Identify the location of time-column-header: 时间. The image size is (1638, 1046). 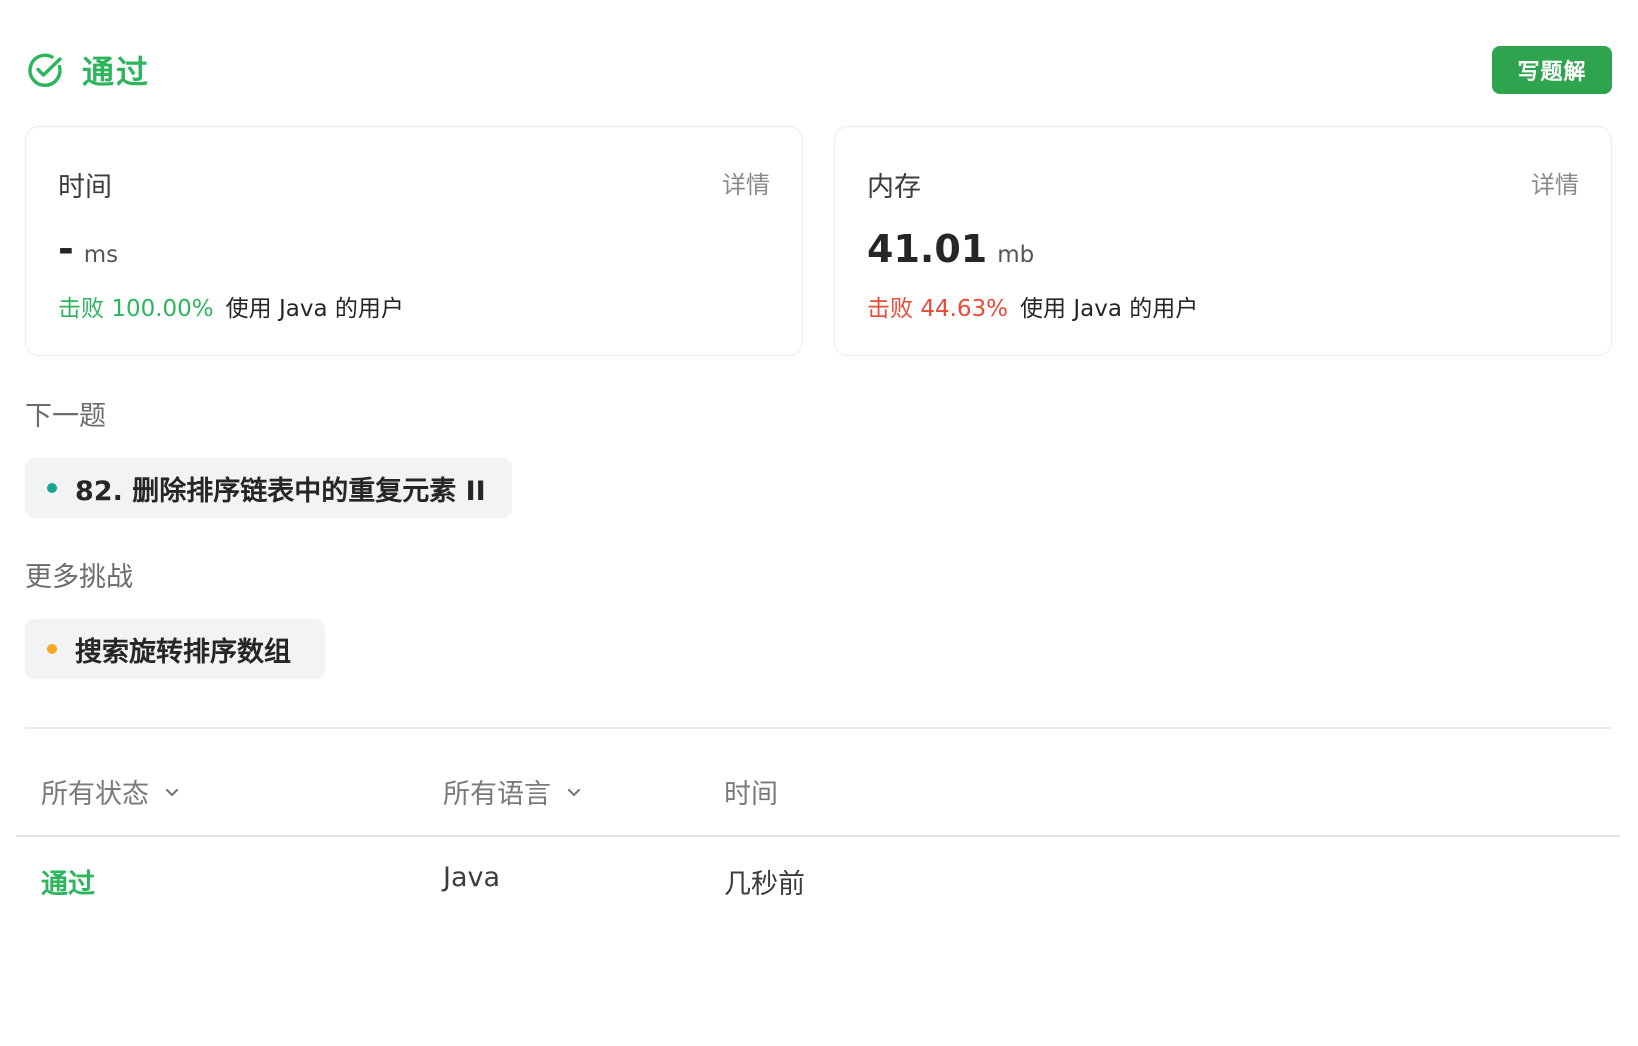
(751, 791).